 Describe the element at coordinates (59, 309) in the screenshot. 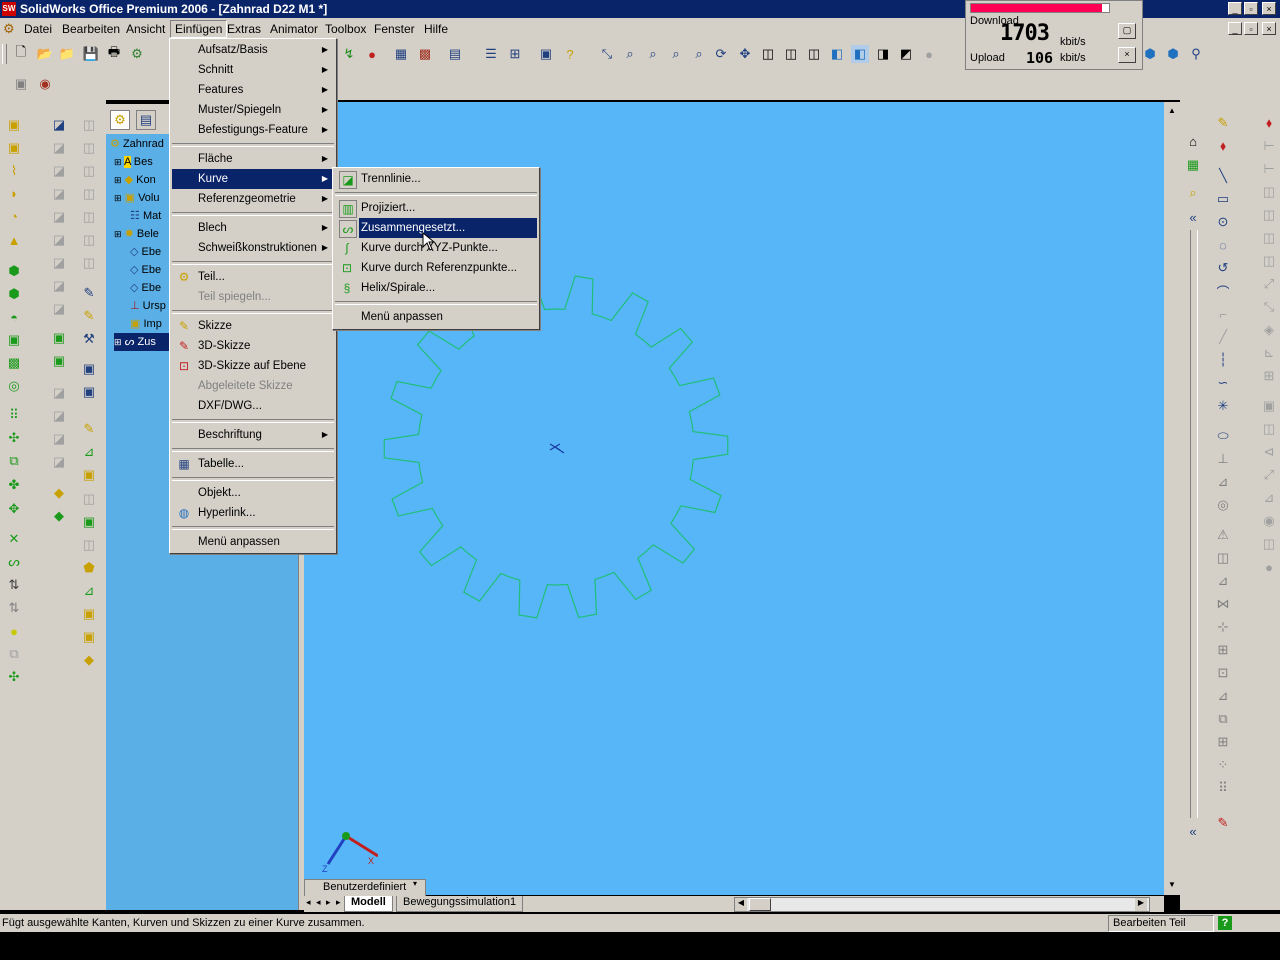

I see `extend-surface-icon: ◪` at that location.